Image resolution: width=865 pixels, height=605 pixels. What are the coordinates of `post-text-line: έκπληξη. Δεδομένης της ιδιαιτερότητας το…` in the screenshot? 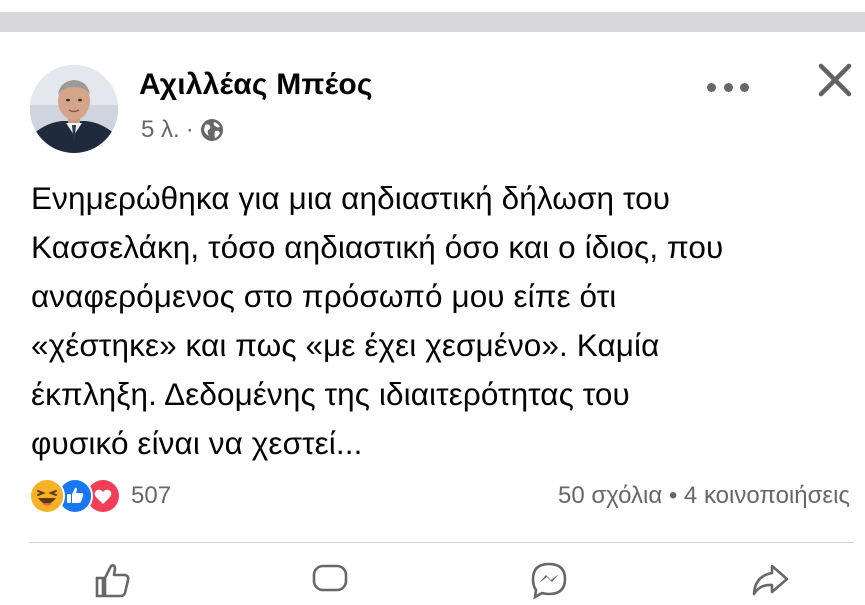 It's located at (330, 394).